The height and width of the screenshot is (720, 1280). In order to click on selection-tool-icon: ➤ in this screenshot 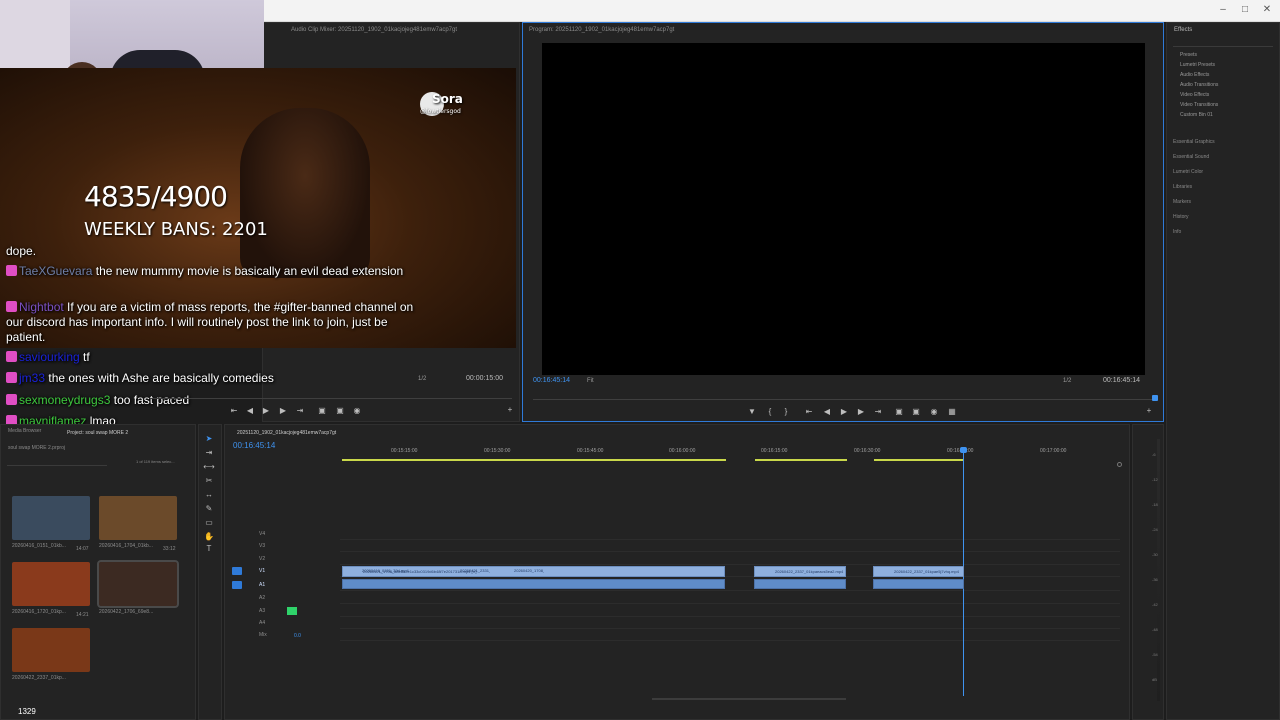, I will do `click(209, 438)`.